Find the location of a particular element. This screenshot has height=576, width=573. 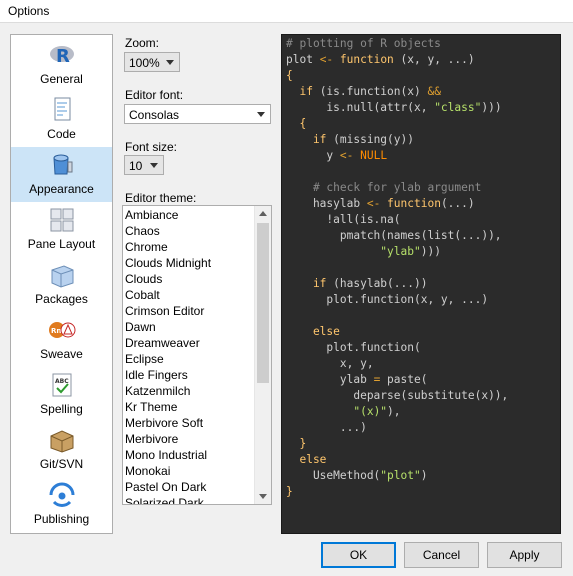

list-item: Merbivore Soft is located at coordinates (168, 423).